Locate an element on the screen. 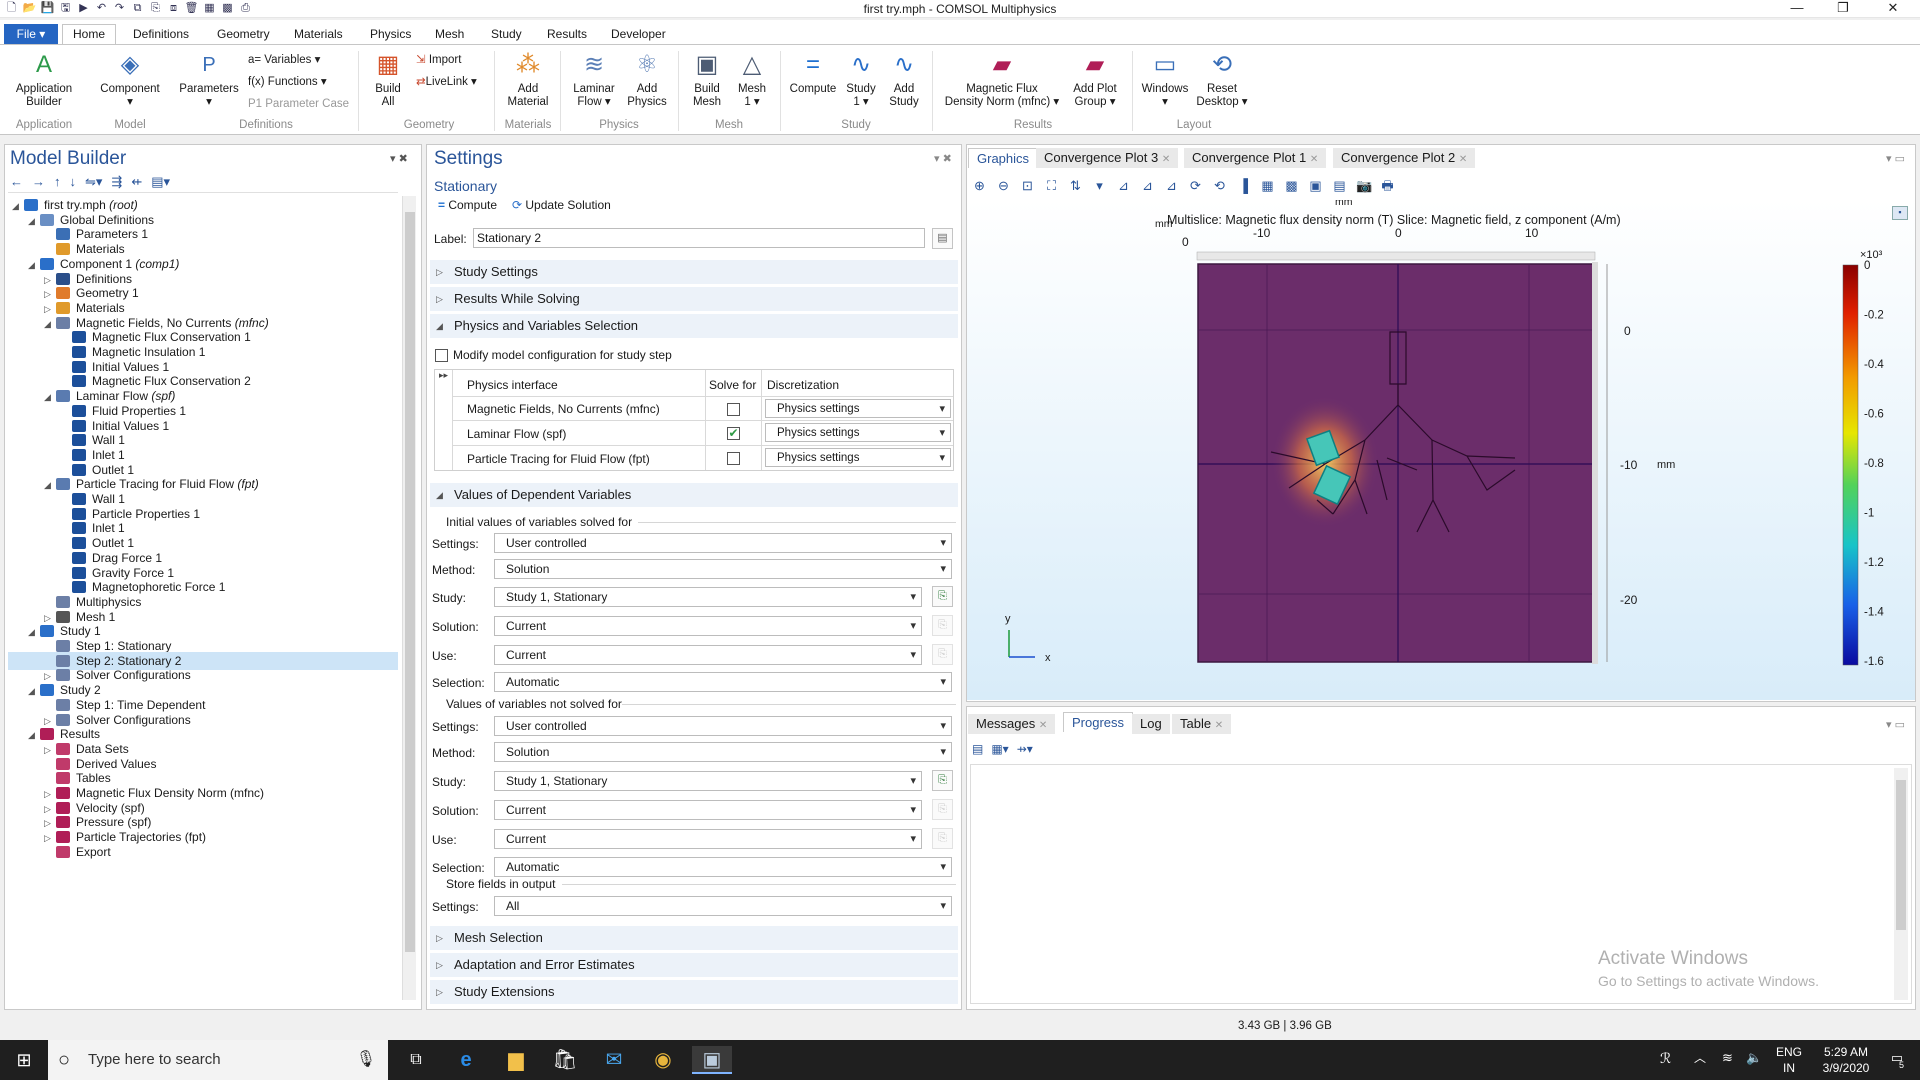 Image resolution: width=1920 pixels, height=1080 pixels. network-icon: ≋ is located at coordinates (1727, 1058).